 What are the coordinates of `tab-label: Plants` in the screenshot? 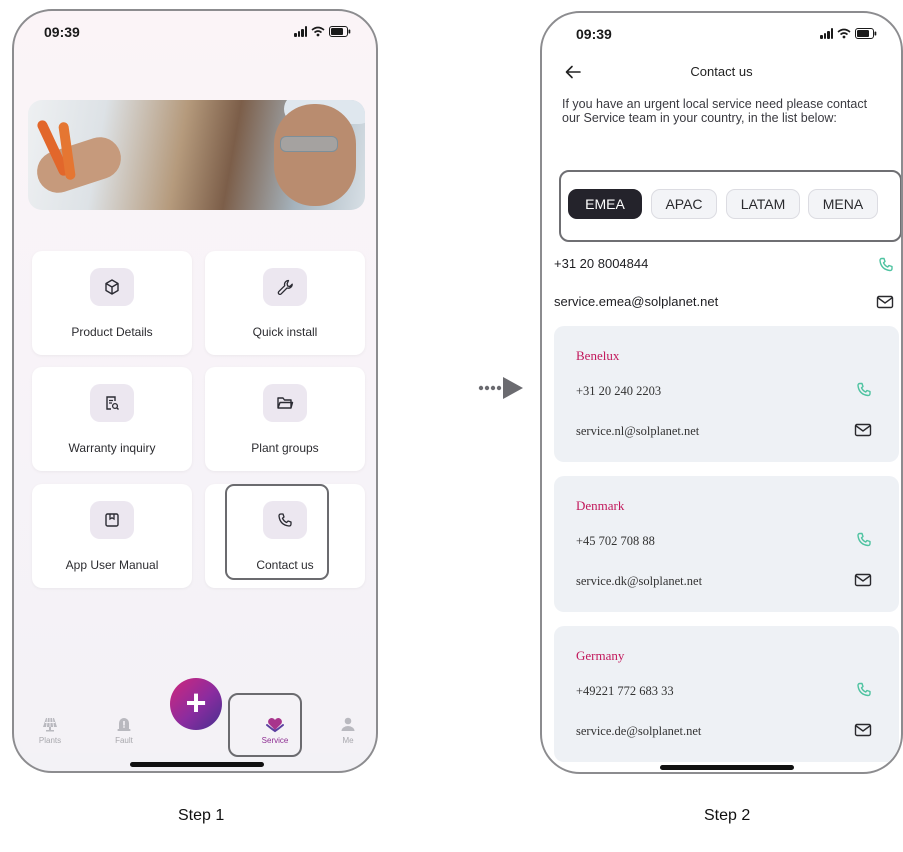 It's located at (50, 740).